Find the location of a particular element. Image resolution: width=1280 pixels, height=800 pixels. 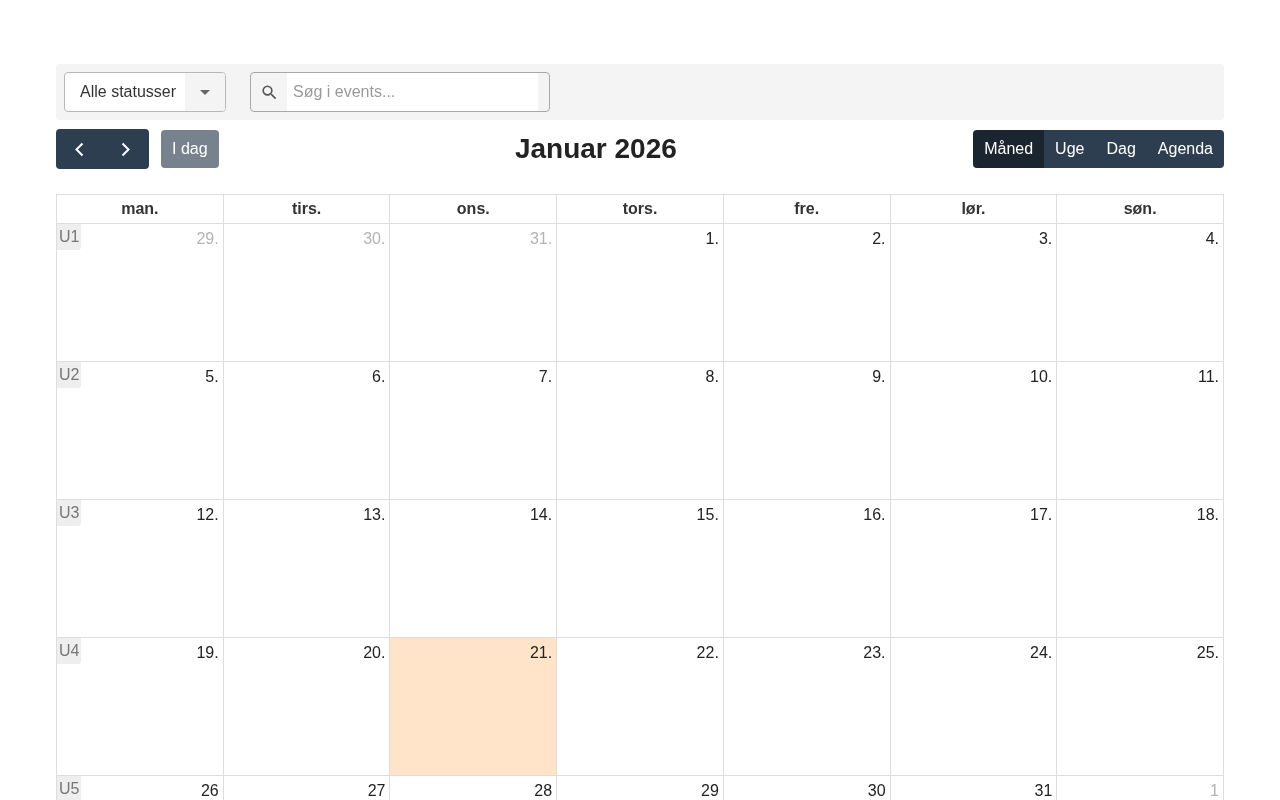

date-number: 1. is located at coordinates (712, 238).